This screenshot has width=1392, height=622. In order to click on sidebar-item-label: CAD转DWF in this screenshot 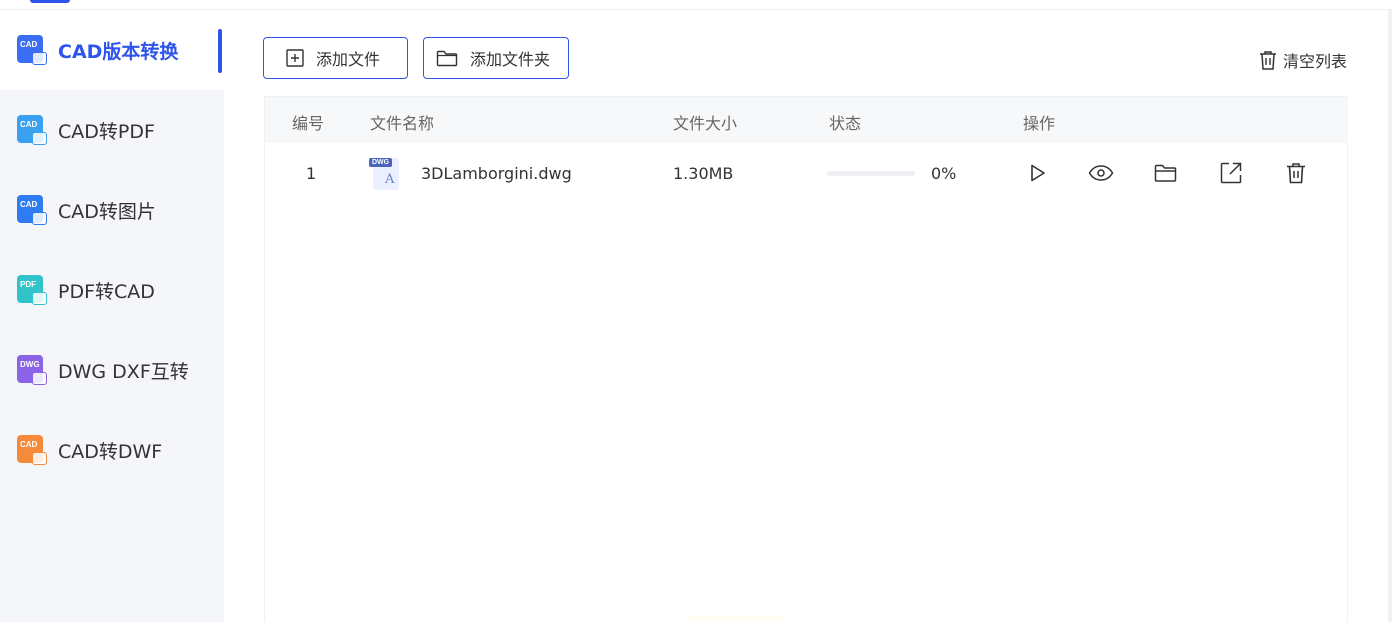, I will do `click(110, 451)`.